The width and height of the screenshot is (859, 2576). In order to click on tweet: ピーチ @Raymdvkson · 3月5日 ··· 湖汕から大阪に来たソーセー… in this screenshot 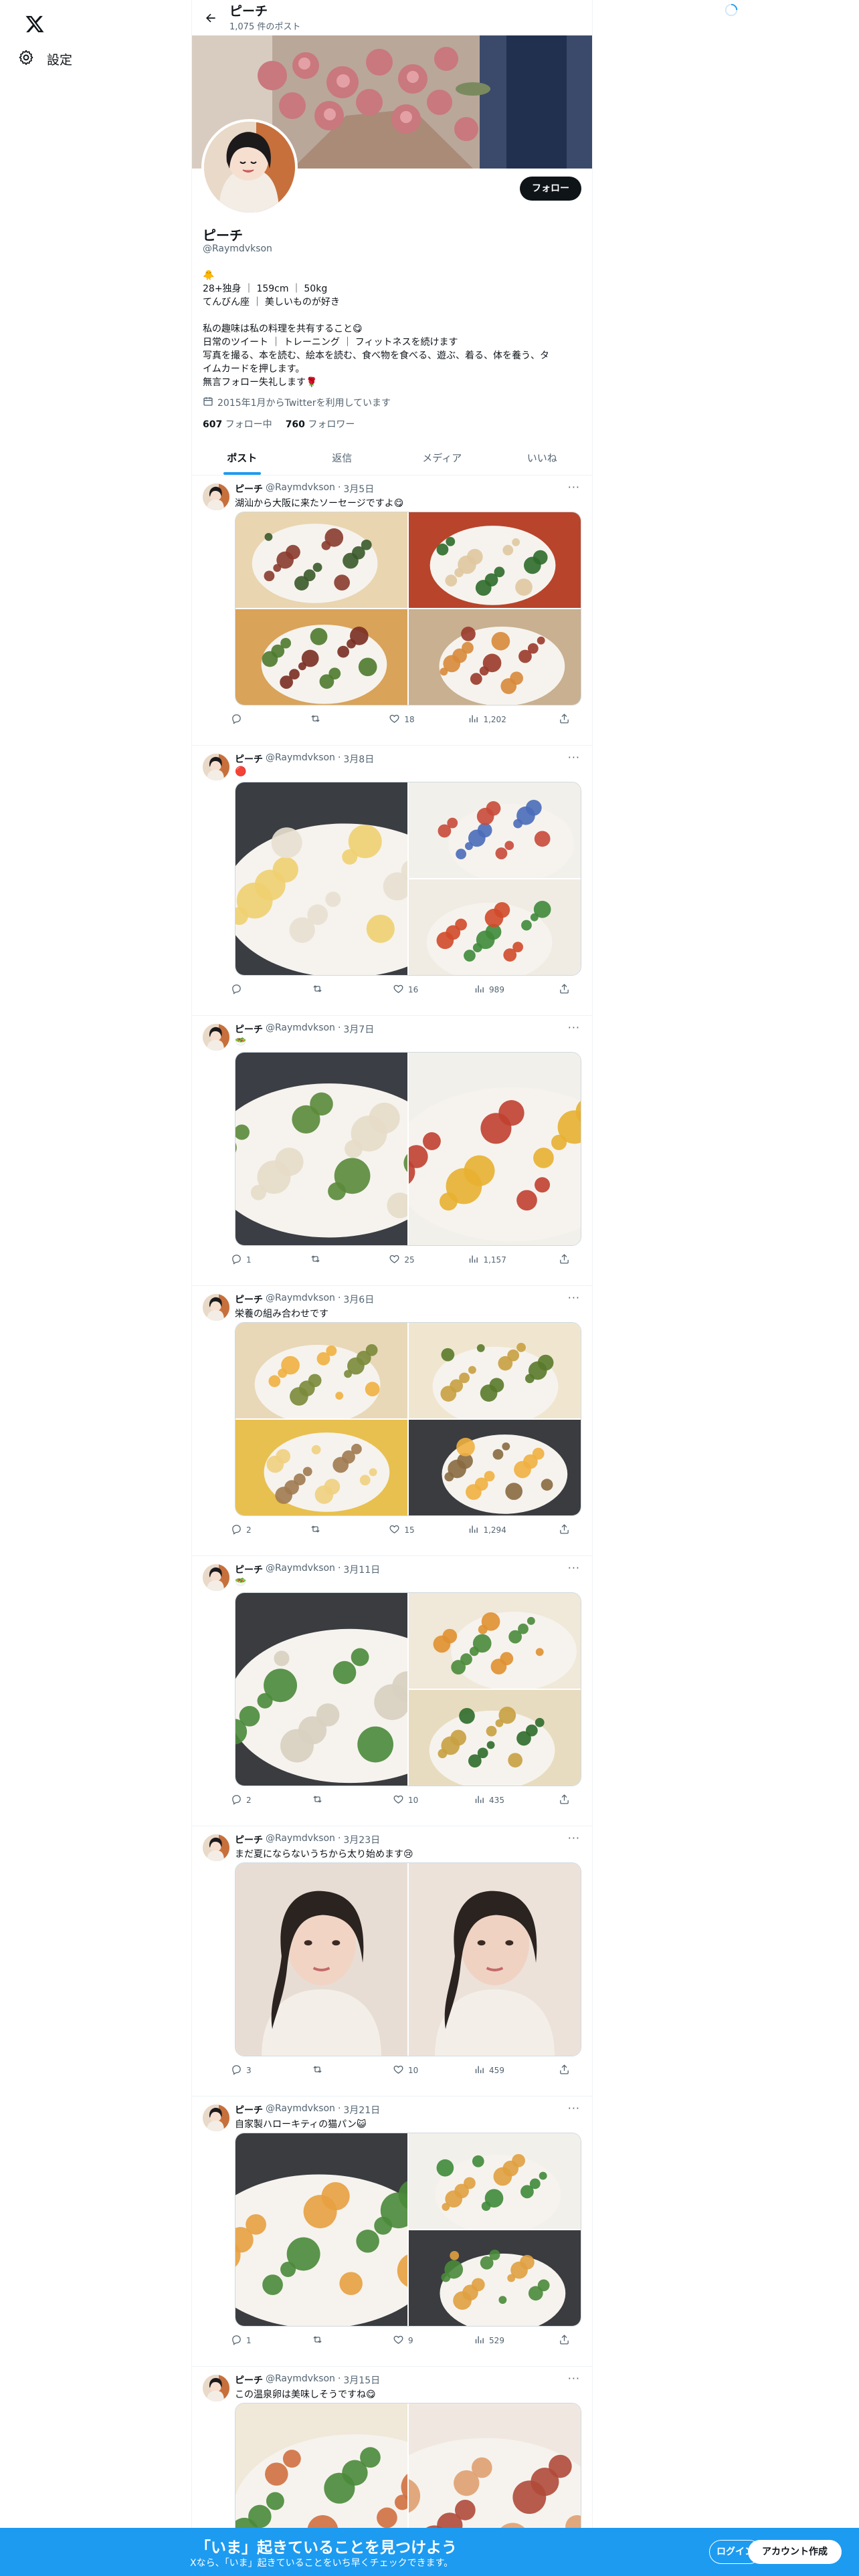, I will do `click(392, 610)`.